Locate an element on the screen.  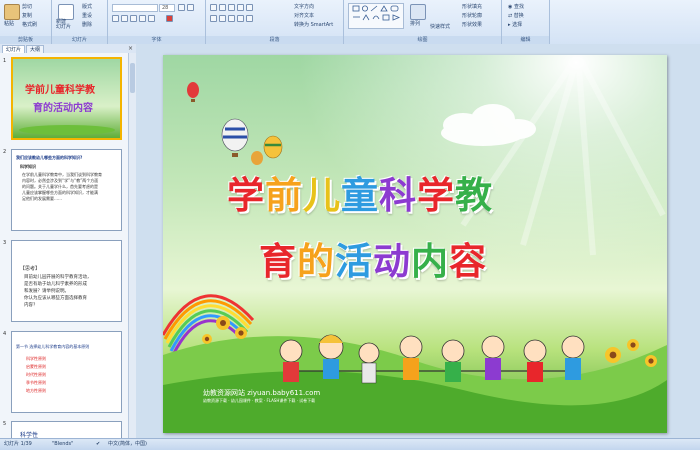
slide-thumbnail-5: 科学性 is located at coordinates (66, 429).